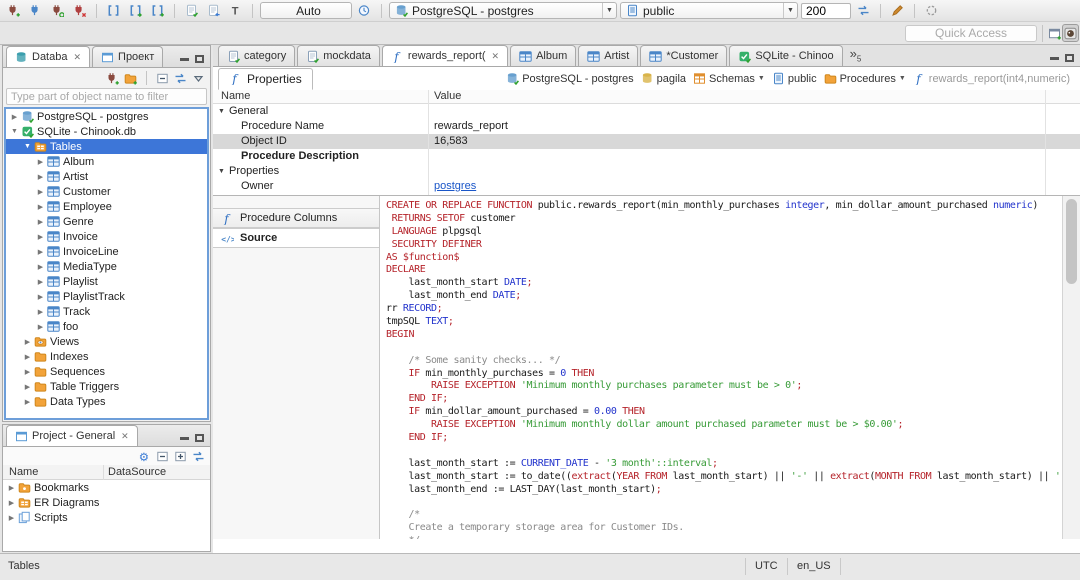 The image size is (1080, 580). What do you see at coordinates (709, 10) in the screenshot?
I see `schema-select: public ▼` at bounding box center [709, 10].